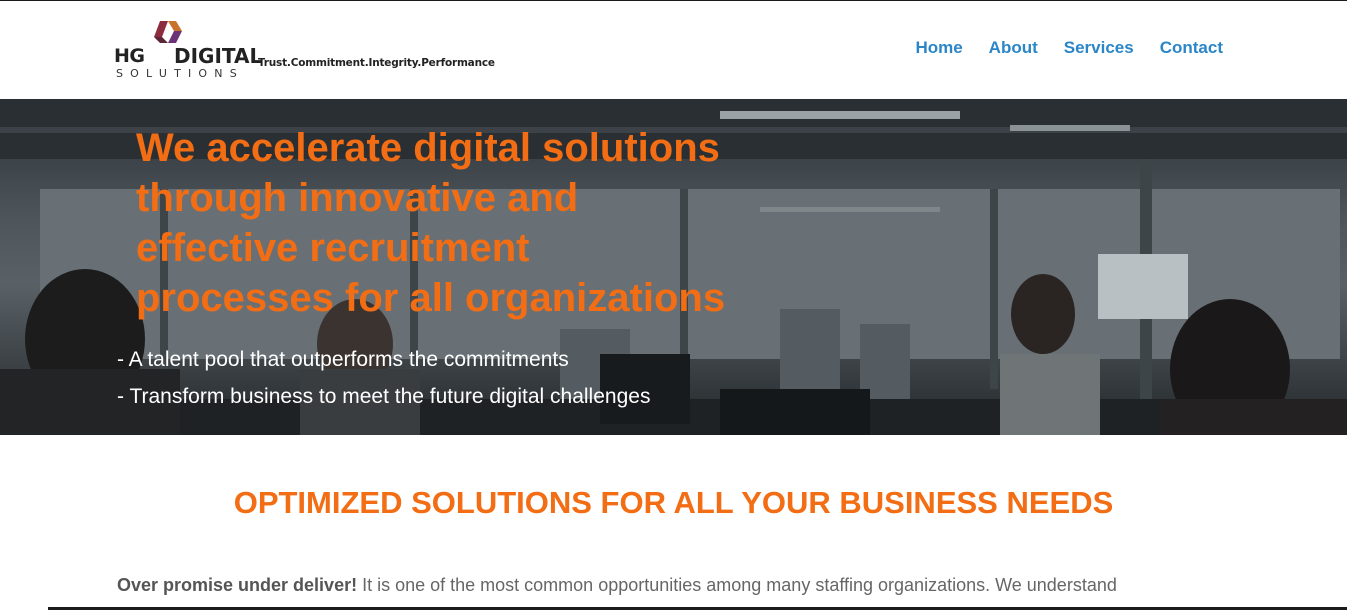 This screenshot has height=610, width=1347. I want to click on logo-digital-text: DIGITAL, so click(218, 56).